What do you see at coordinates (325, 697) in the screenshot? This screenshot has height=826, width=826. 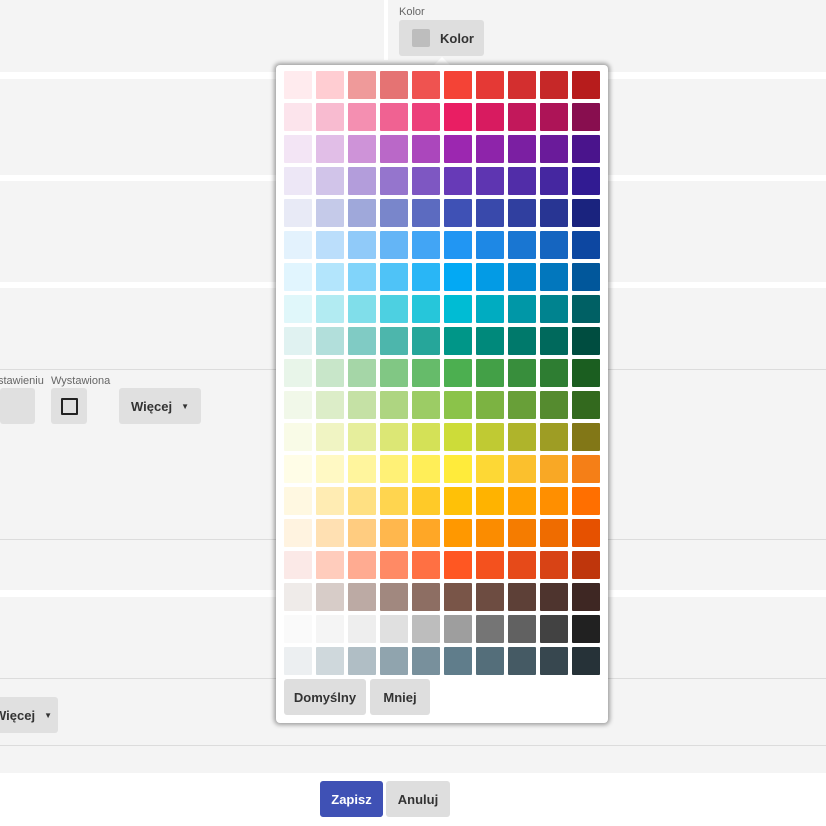 I see `default-color-button: Domyślny` at bounding box center [325, 697].